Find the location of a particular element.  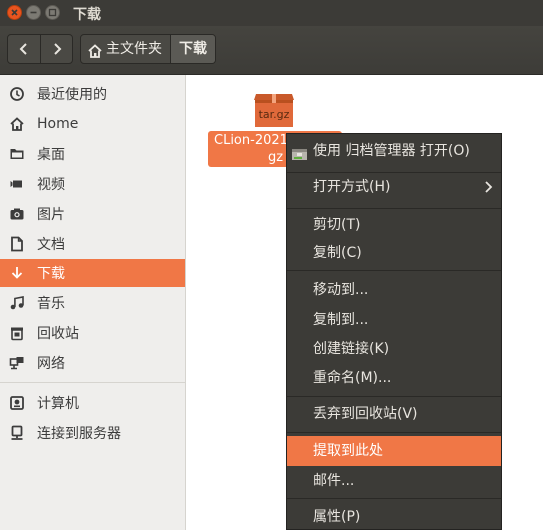

file-type-label: tar.gz is located at coordinates (274, 114).